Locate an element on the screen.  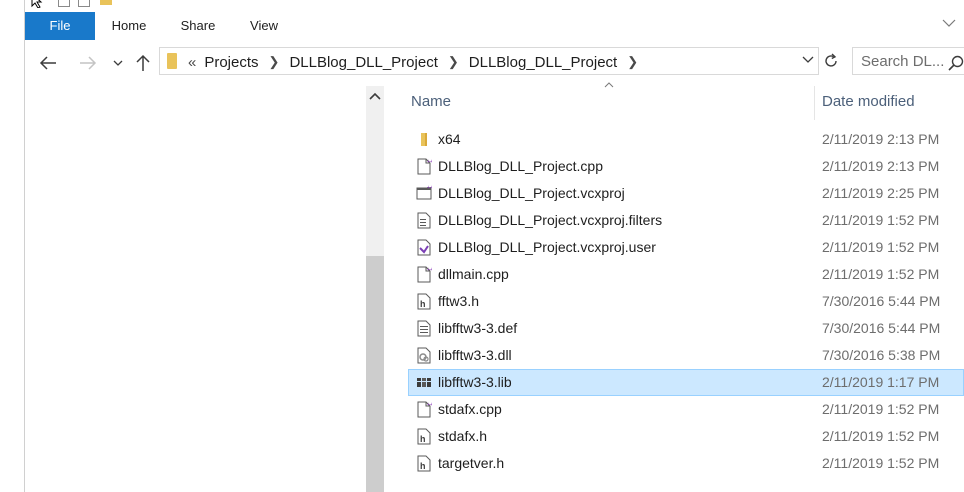
forward-button is located at coordinates (88, 63).